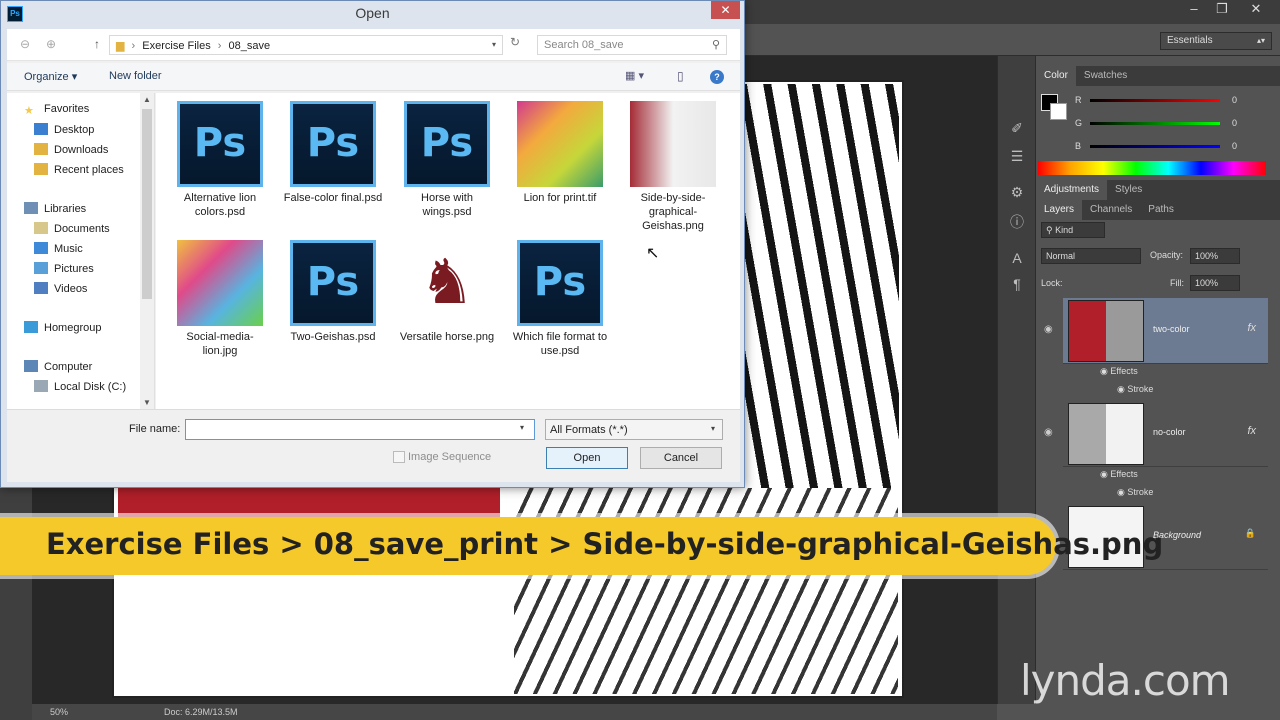  Describe the element at coordinates (587, 458) in the screenshot. I see `open-button: Open` at that location.